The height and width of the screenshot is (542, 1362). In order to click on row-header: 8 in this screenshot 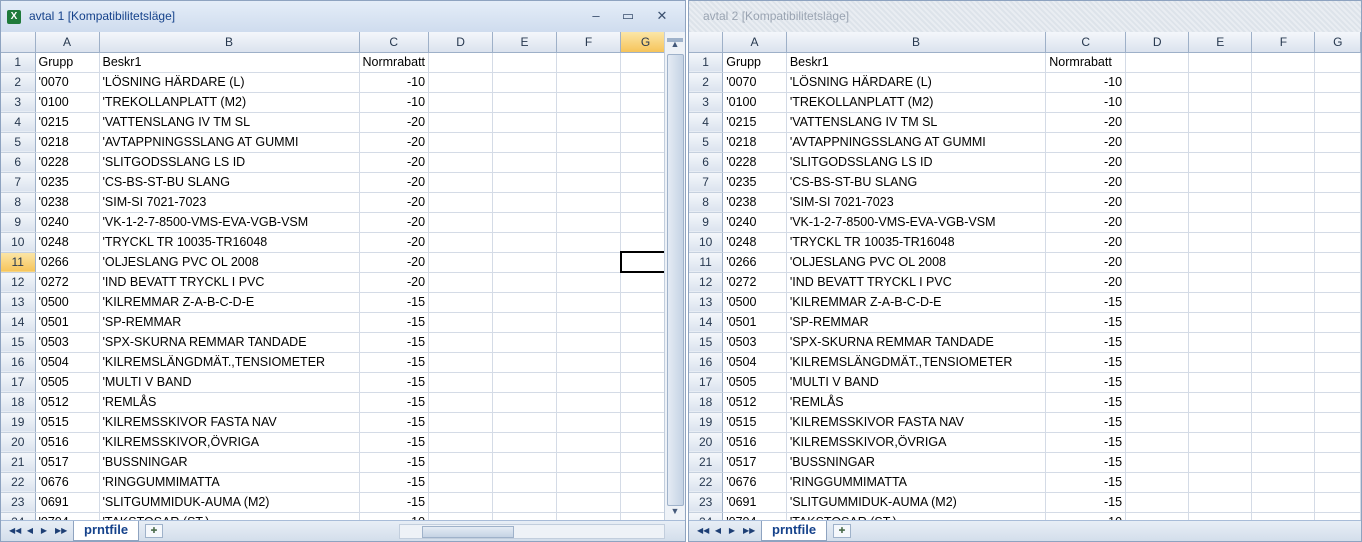, I will do `click(18, 202)`.